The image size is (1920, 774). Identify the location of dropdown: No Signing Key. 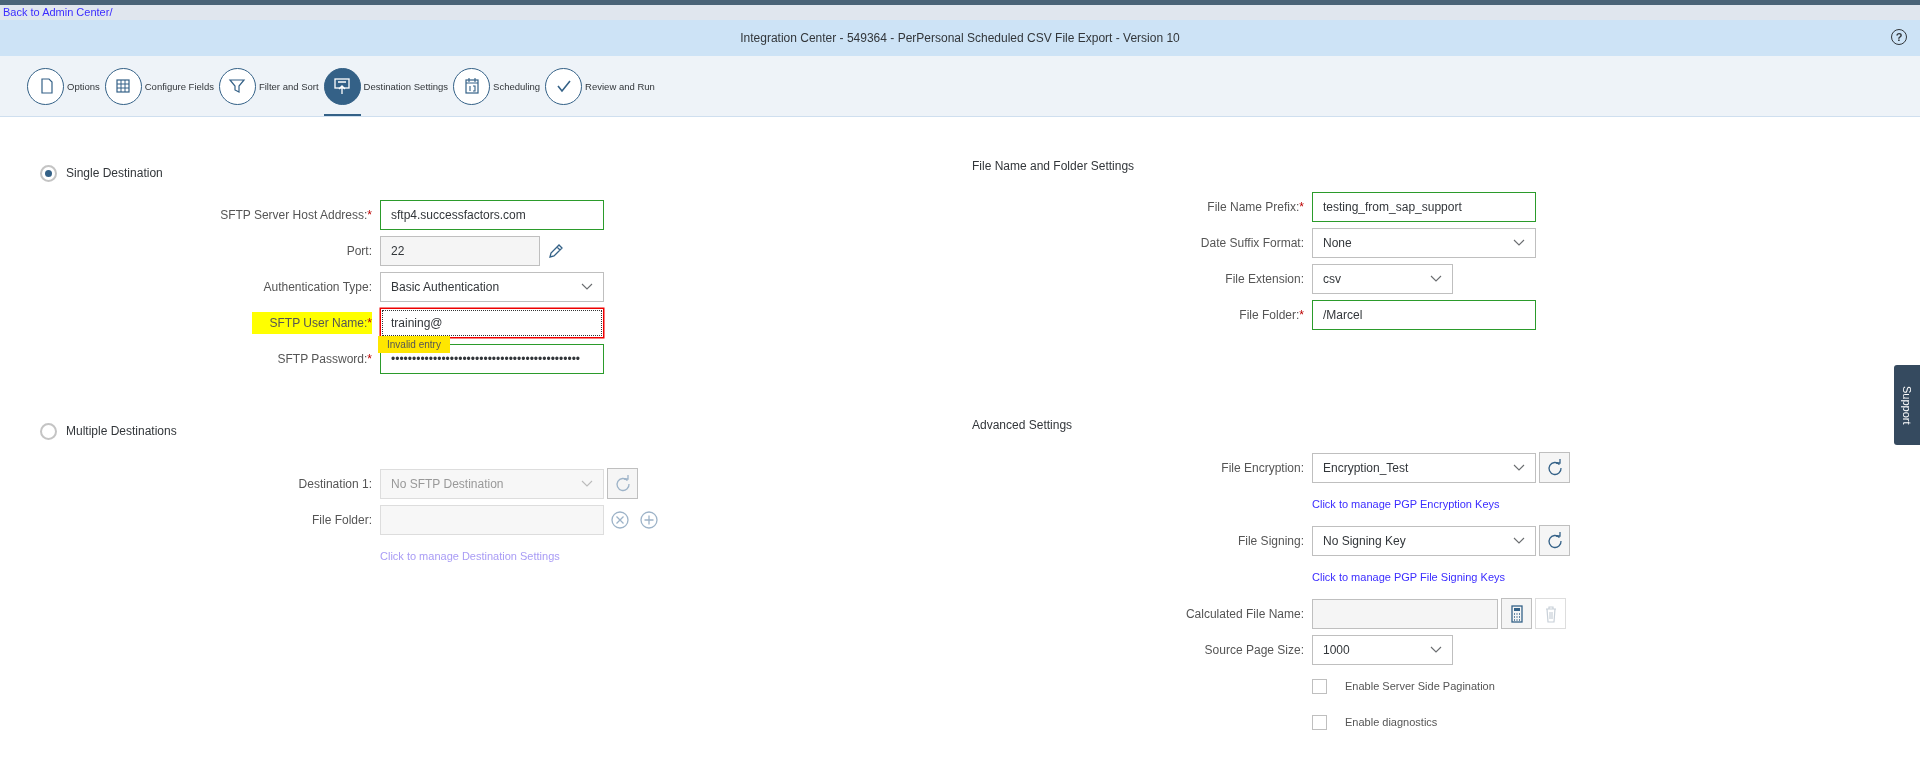
(1424, 540).